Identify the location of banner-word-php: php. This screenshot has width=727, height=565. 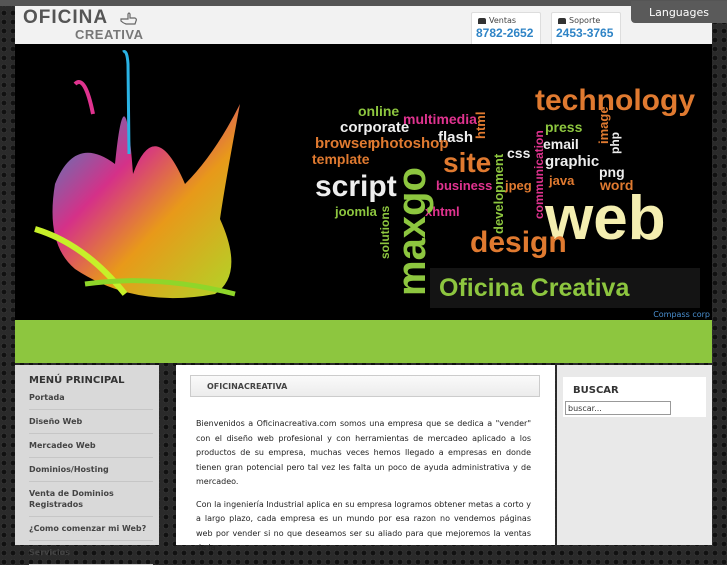
(615, 143).